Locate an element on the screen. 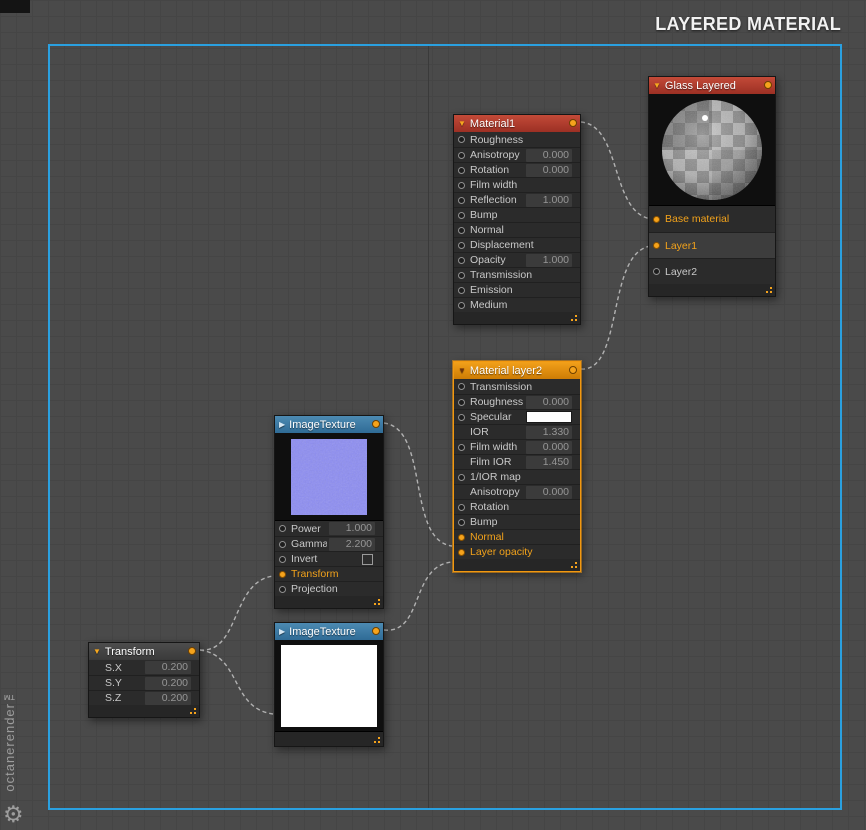 The width and height of the screenshot is (866, 830). pin-row-s-x: S.X 0.200 is located at coordinates (144, 667).